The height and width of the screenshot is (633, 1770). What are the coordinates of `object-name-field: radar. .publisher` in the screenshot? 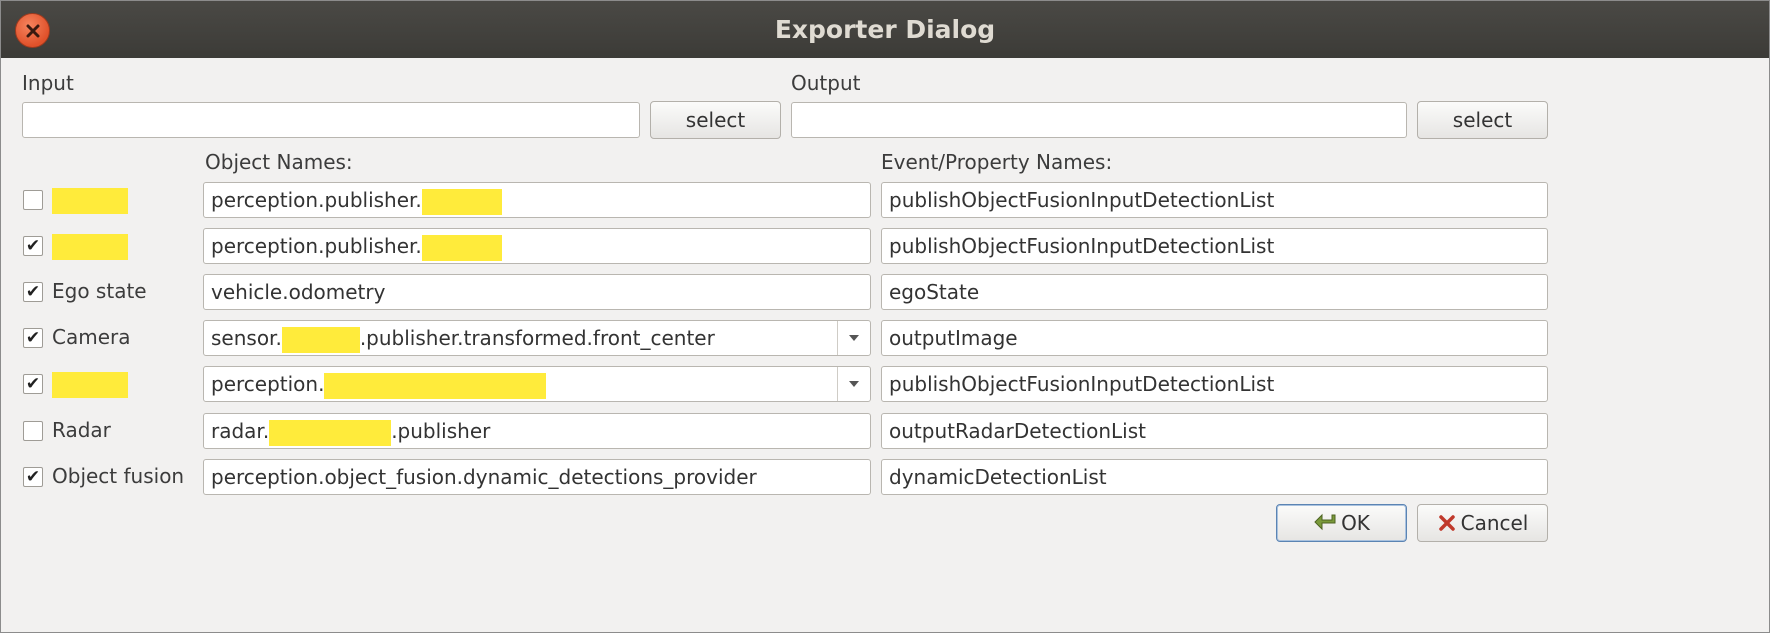 It's located at (537, 431).